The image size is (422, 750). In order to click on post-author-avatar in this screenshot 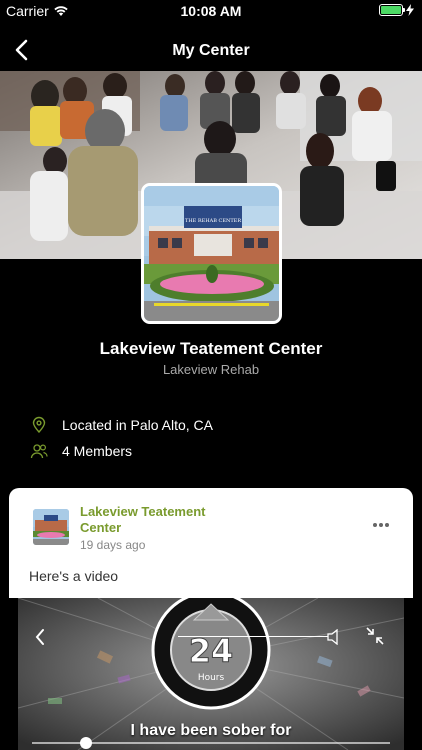, I will do `click(51, 527)`.